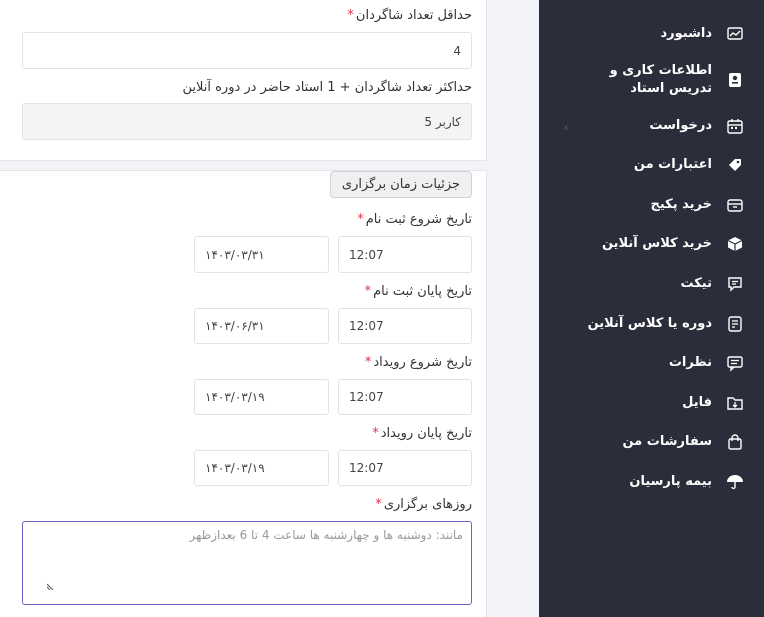 The image size is (764, 617). Describe the element at coordinates (735, 363) in the screenshot. I see `comments-icon` at that location.